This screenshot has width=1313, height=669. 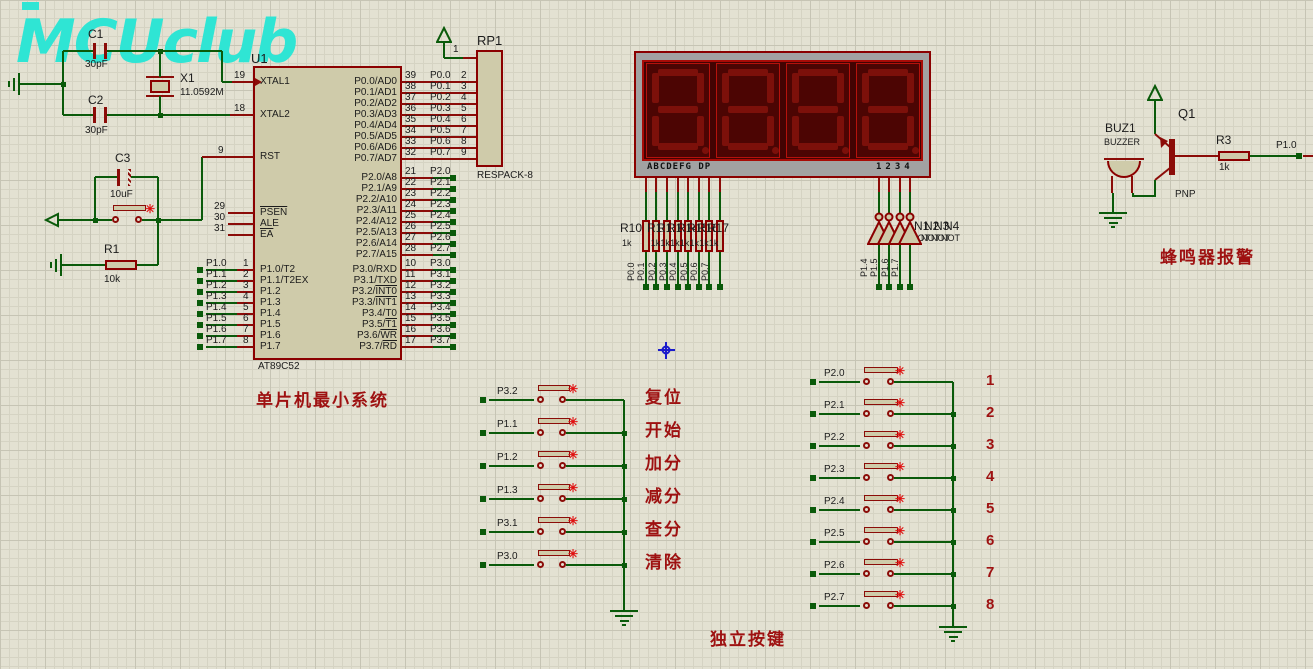 I want to click on crystal-body, so click(x=160, y=86).